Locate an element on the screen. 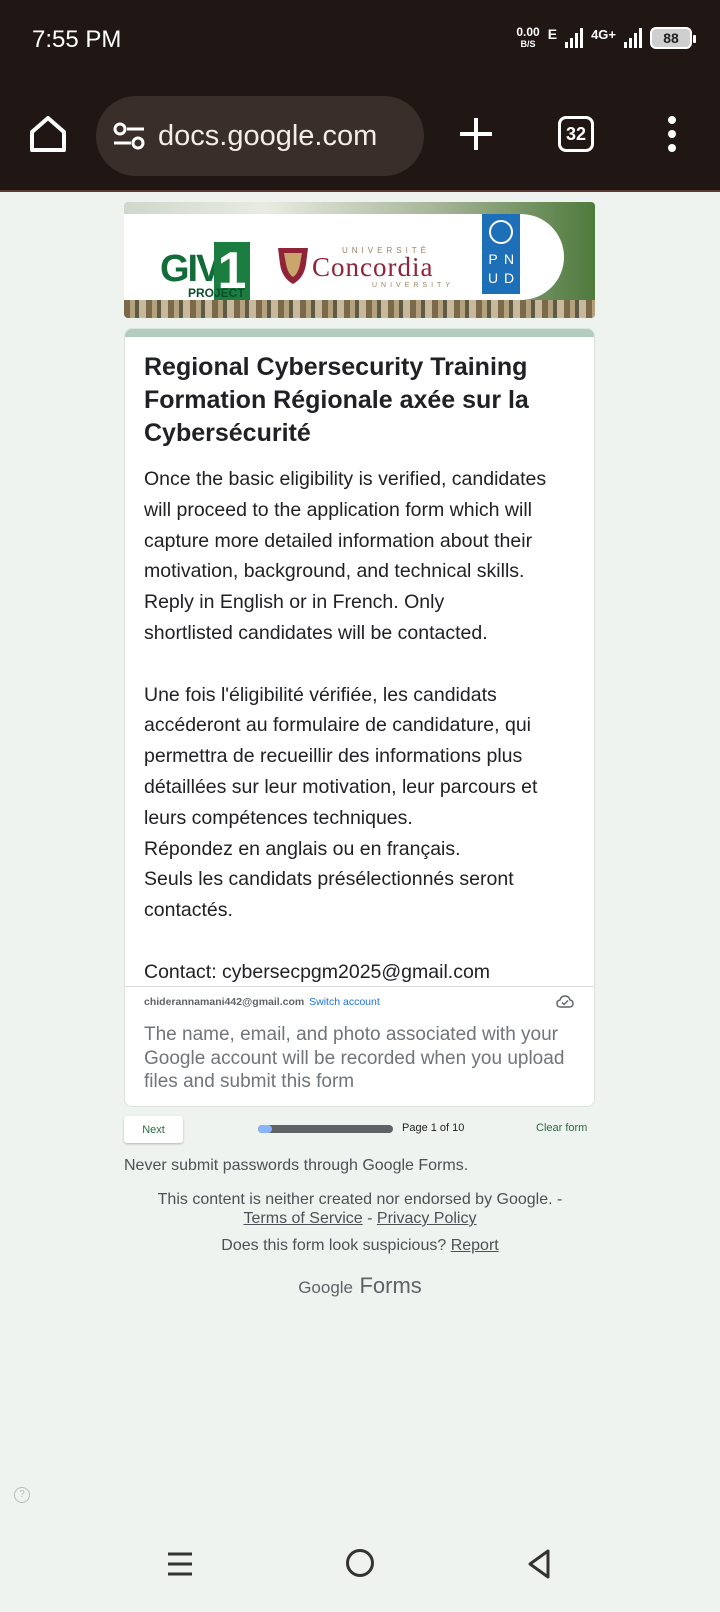  status-time: 7:55 PM is located at coordinates (77, 39).